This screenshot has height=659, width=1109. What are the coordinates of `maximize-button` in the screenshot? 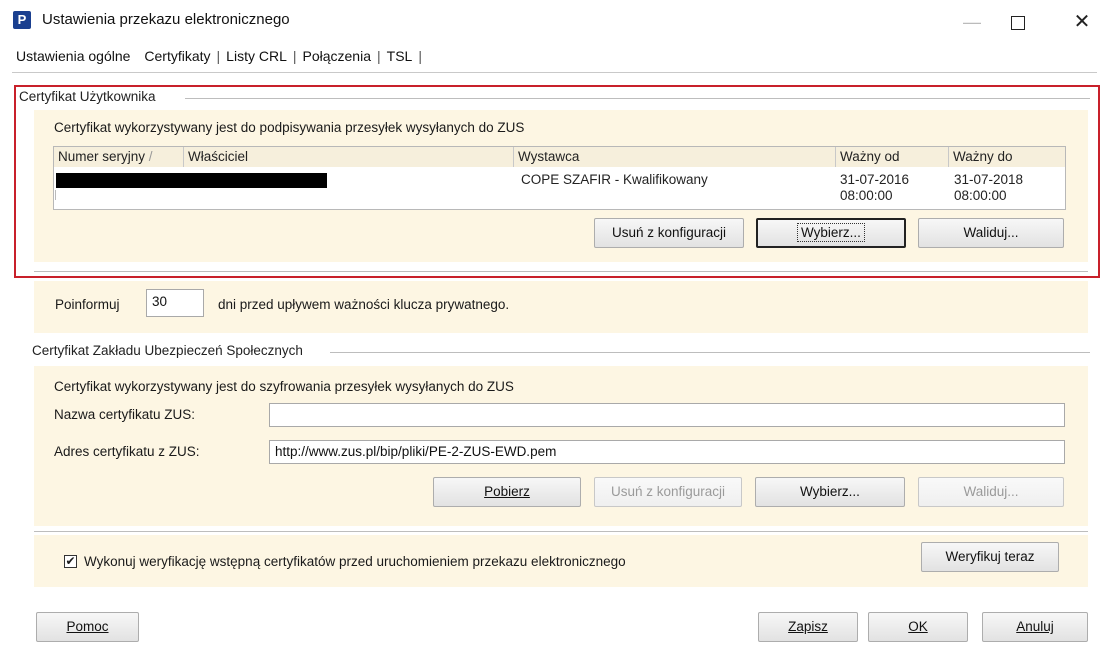 It's located at (1018, 22).